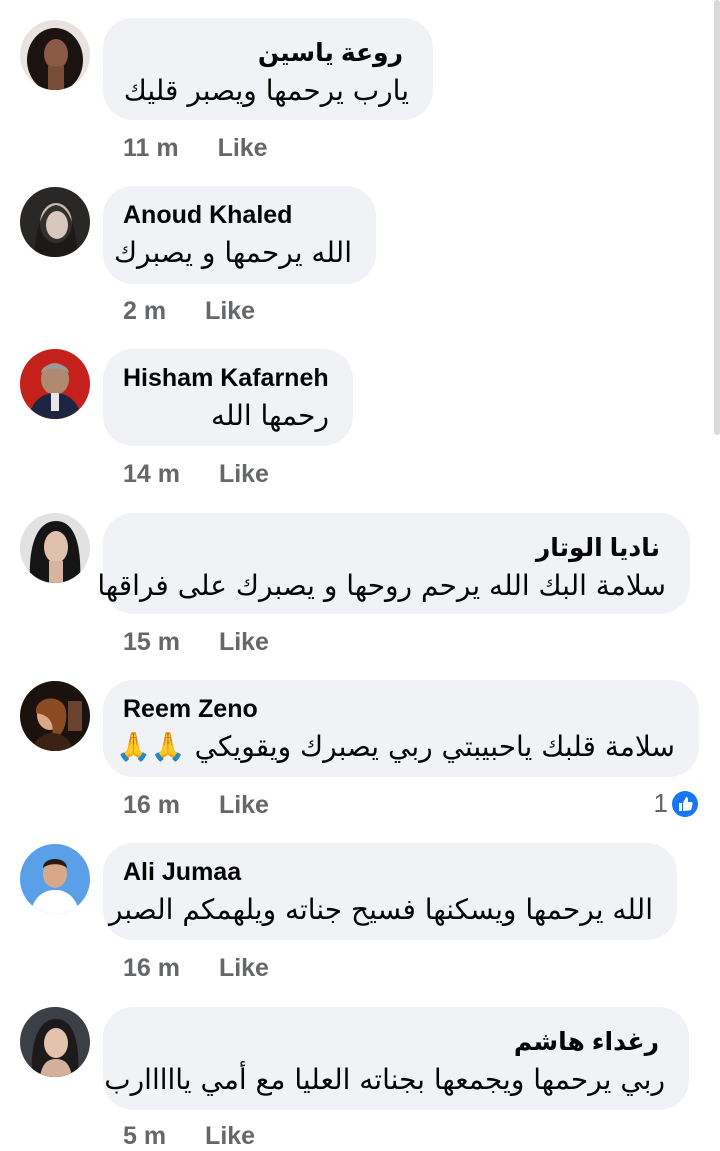 This screenshot has width=720, height=1151. Describe the element at coordinates (195, 148) in the screenshot. I see `comment-meta: 11 m Like` at that location.